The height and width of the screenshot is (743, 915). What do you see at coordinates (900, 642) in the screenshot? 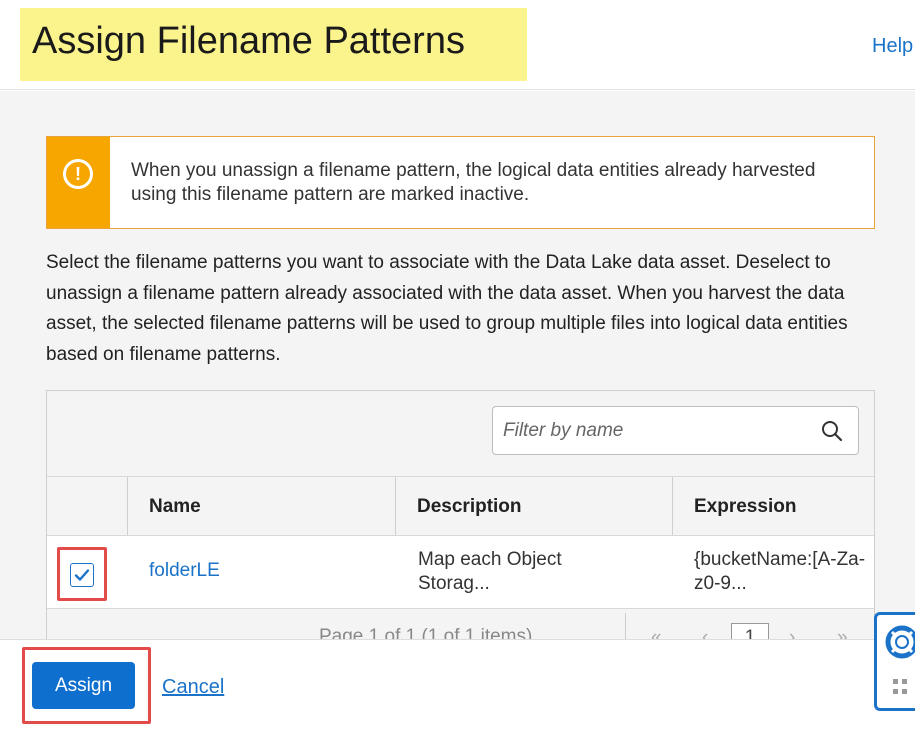
I see `lifebuoy-icon` at bounding box center [900, 642].